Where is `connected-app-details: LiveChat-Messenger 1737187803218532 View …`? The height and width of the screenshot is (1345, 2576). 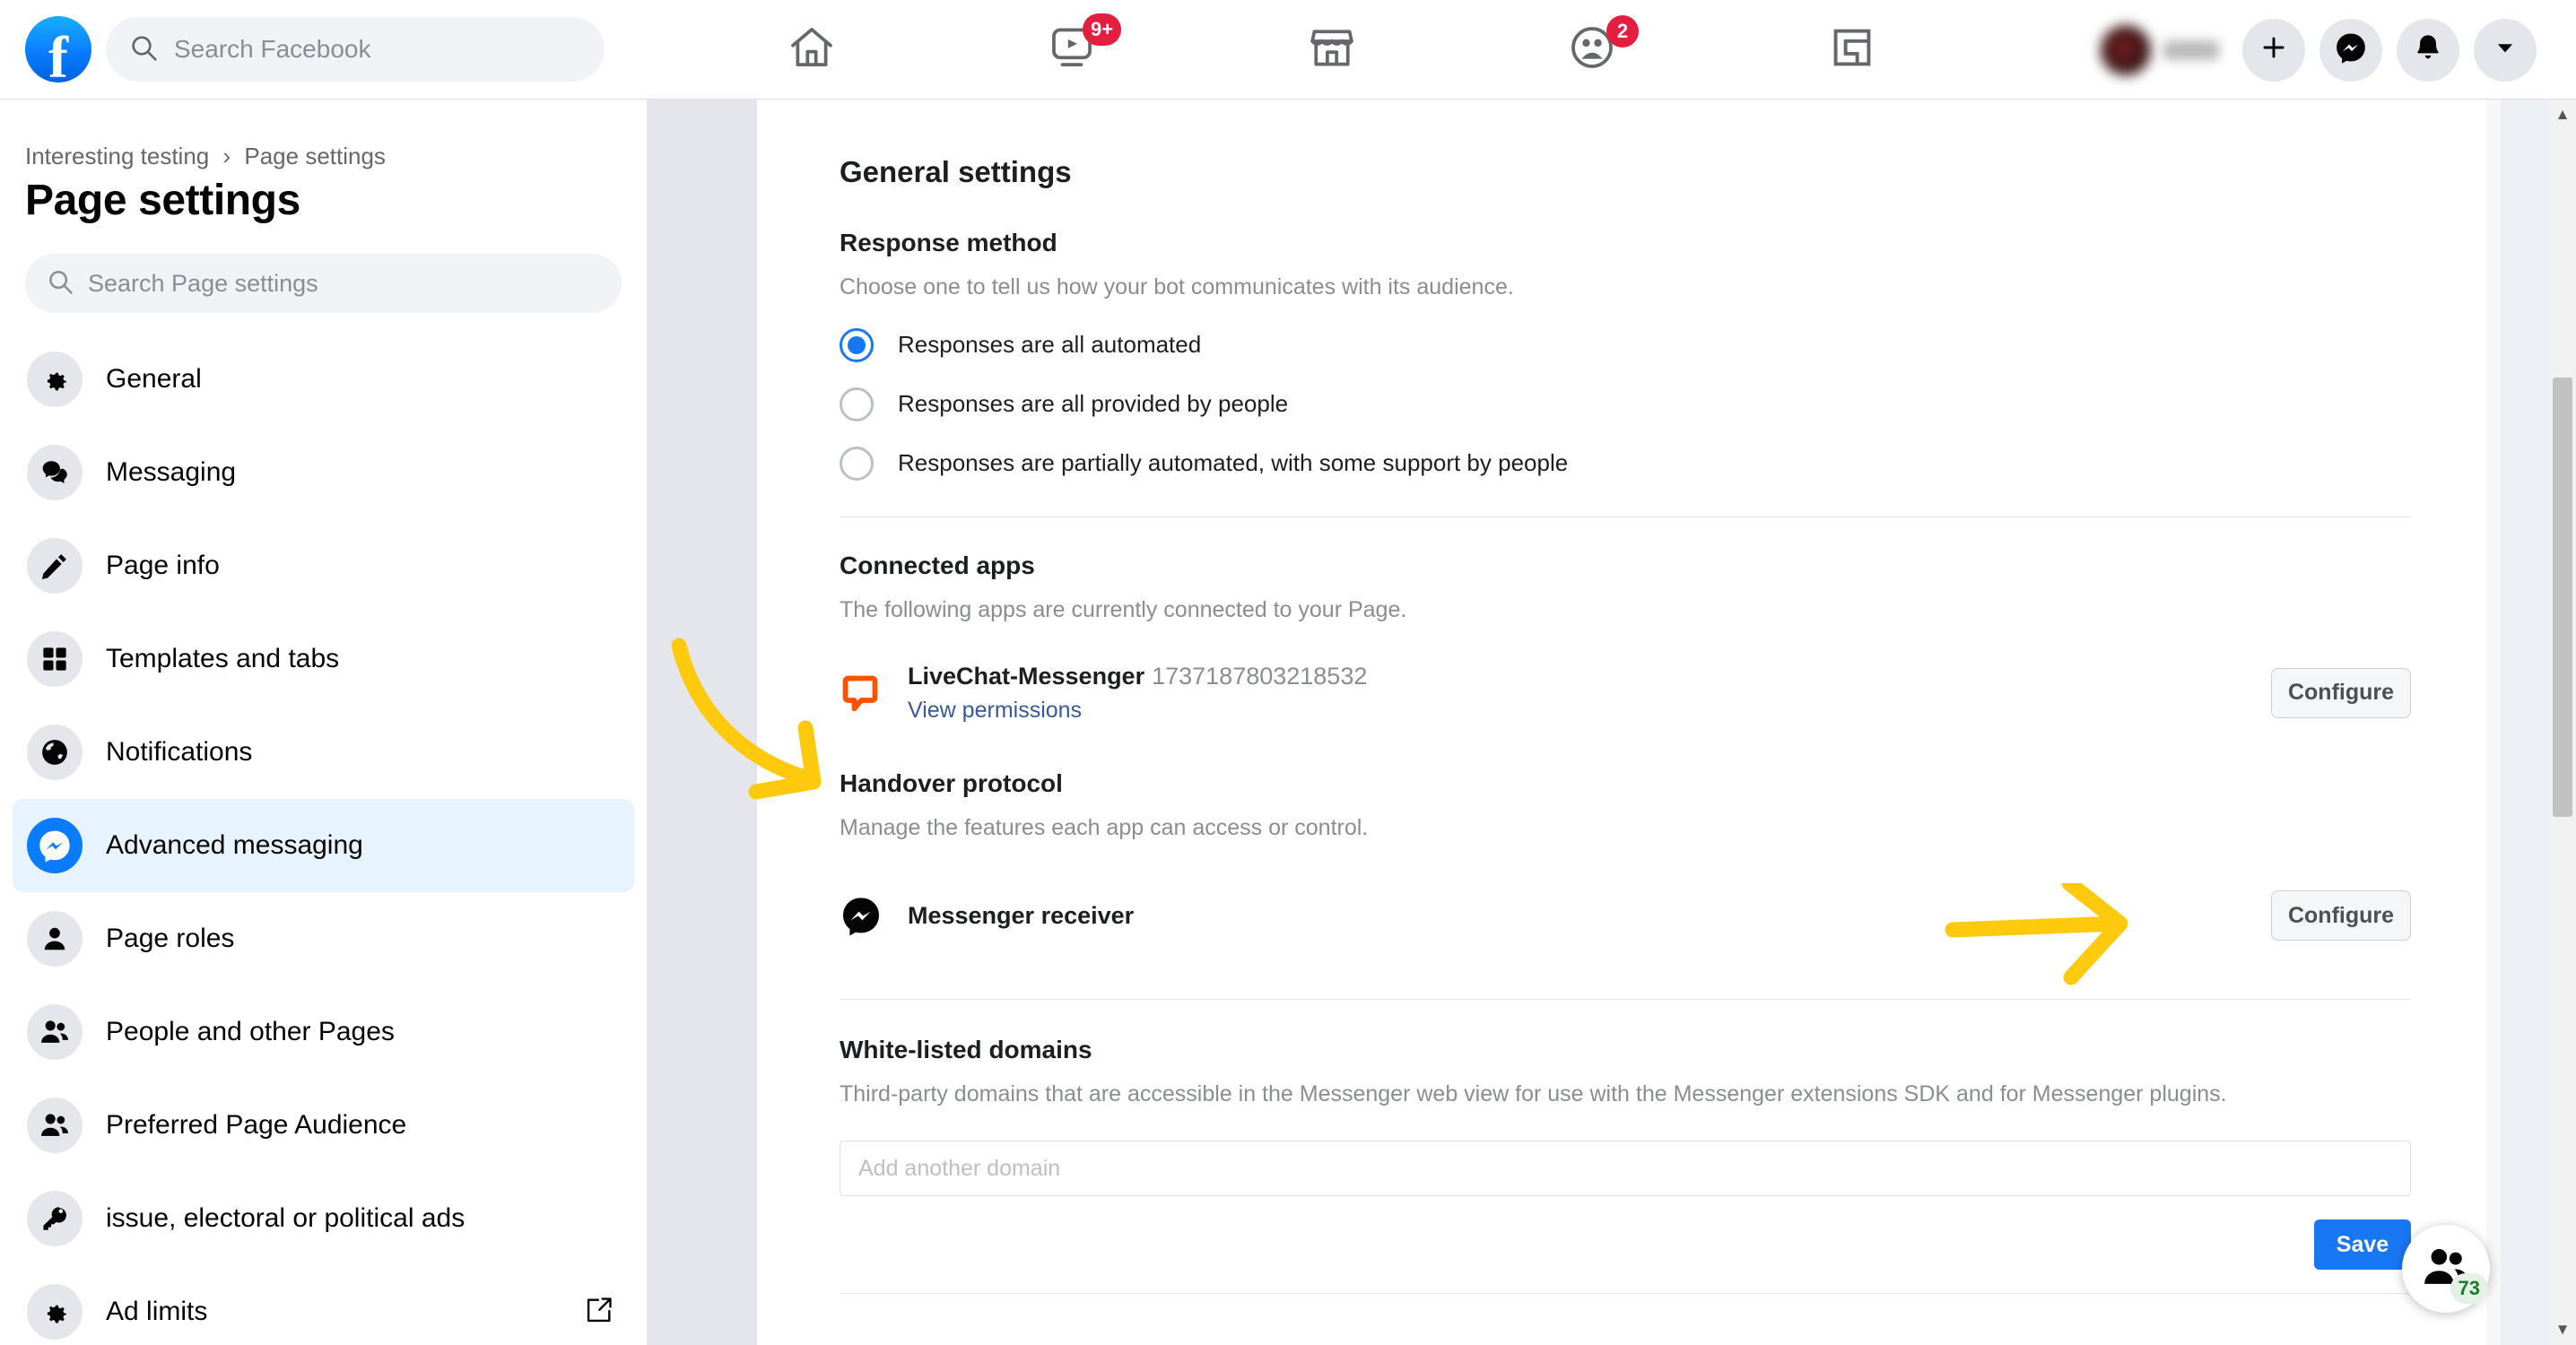
connected-app-details: LiveChat-Messenger 1737187803218532 View … is located at coordinates (1582, 693).